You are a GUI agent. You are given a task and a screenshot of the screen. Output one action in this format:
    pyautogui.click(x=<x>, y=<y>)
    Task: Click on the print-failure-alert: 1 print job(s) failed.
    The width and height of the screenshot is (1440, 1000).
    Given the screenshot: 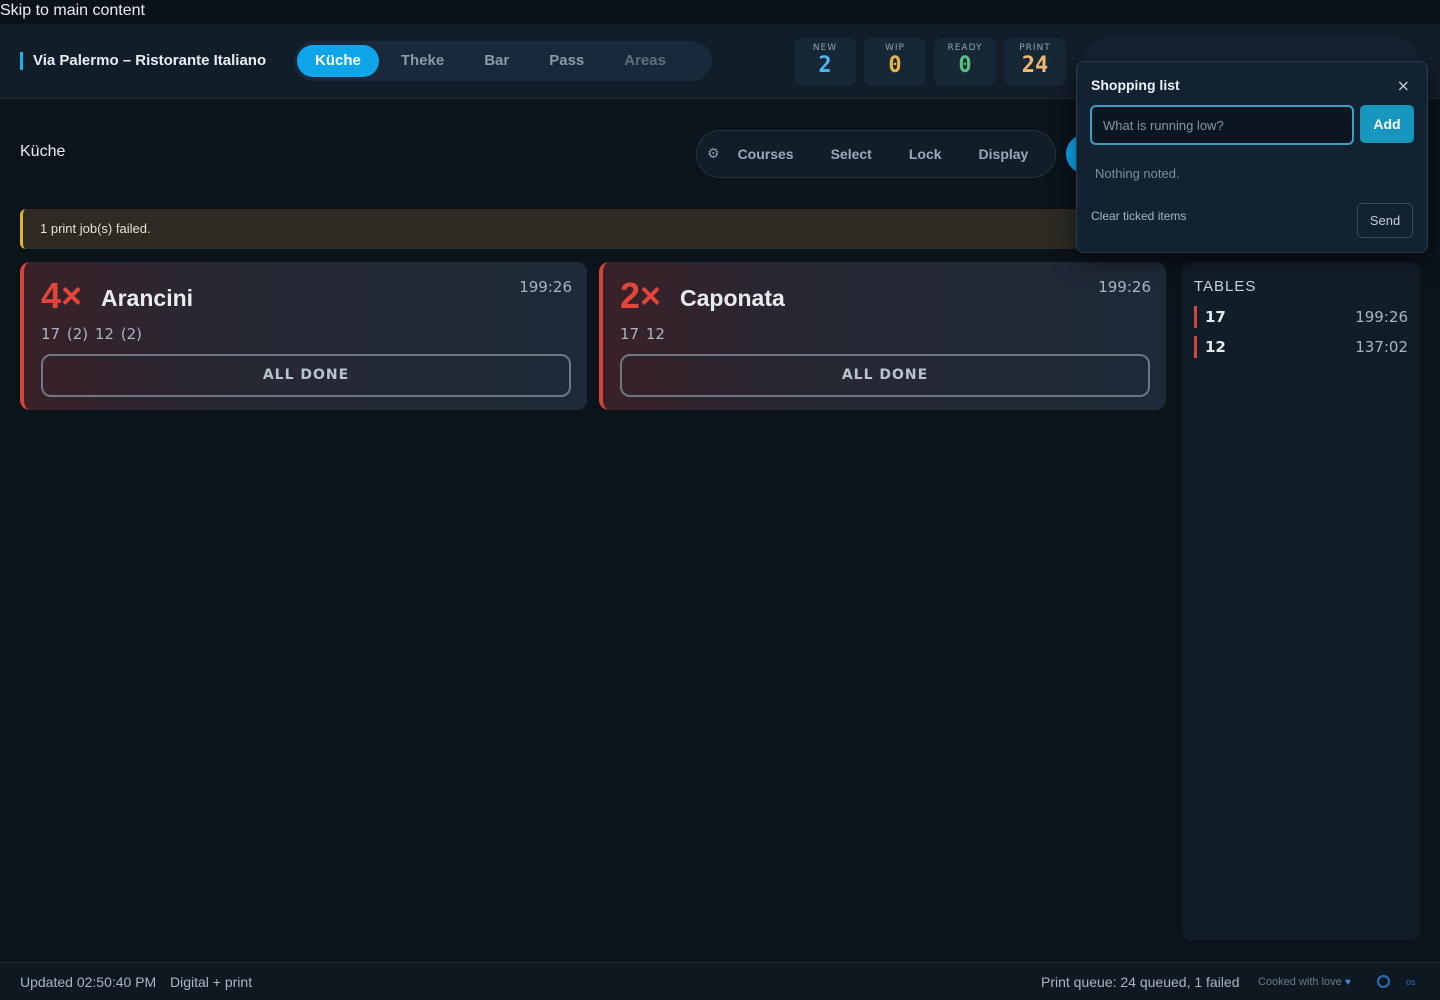 What is the action you would take?
    pyautogui.click(x=555, y=229)
    